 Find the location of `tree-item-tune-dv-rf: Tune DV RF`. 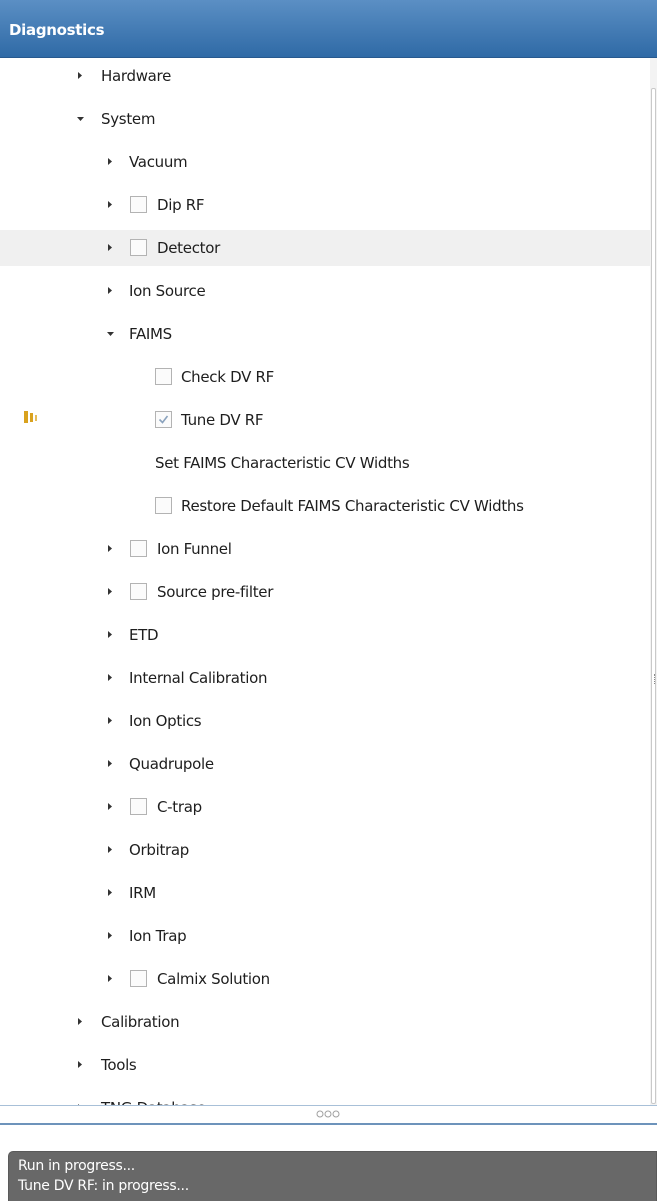

tree-item-tune-dv-rf: Tune DV RF is located at coordinates (325, 420).